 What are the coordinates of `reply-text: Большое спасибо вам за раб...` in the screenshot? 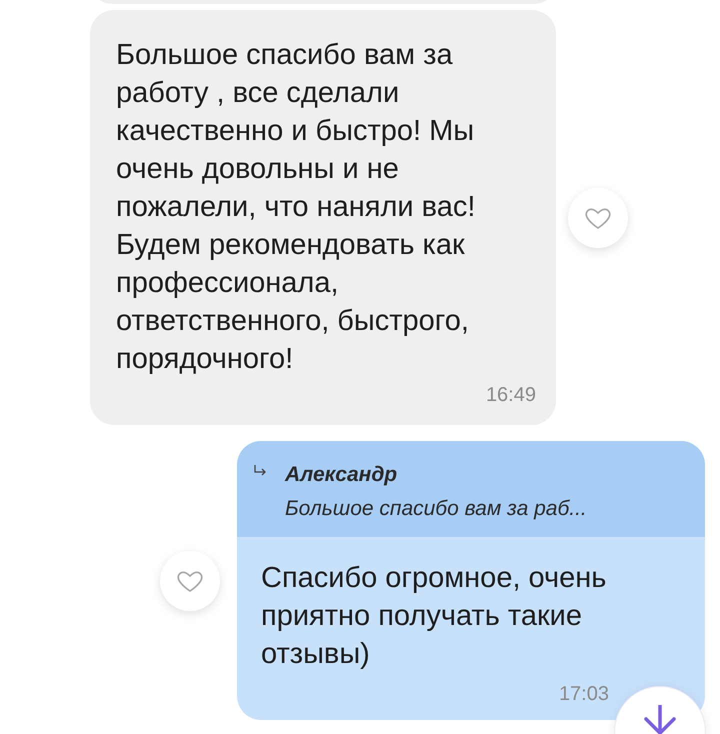 It's located at (436, 509).